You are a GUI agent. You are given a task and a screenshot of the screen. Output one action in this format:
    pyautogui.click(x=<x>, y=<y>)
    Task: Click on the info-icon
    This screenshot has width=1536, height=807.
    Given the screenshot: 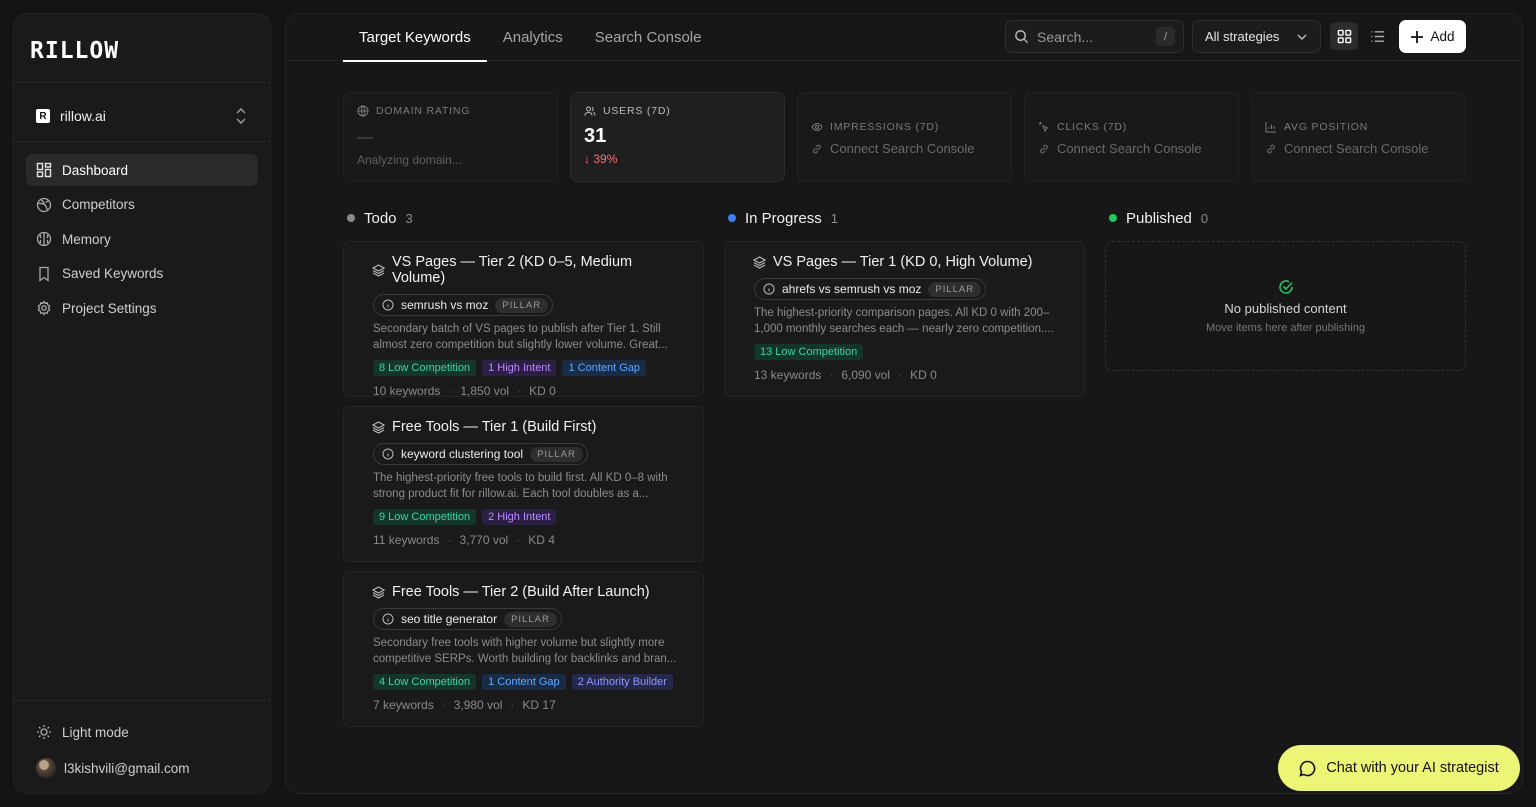 What is the action you would take?
    pyautogui.click(x=388, y=454)
    